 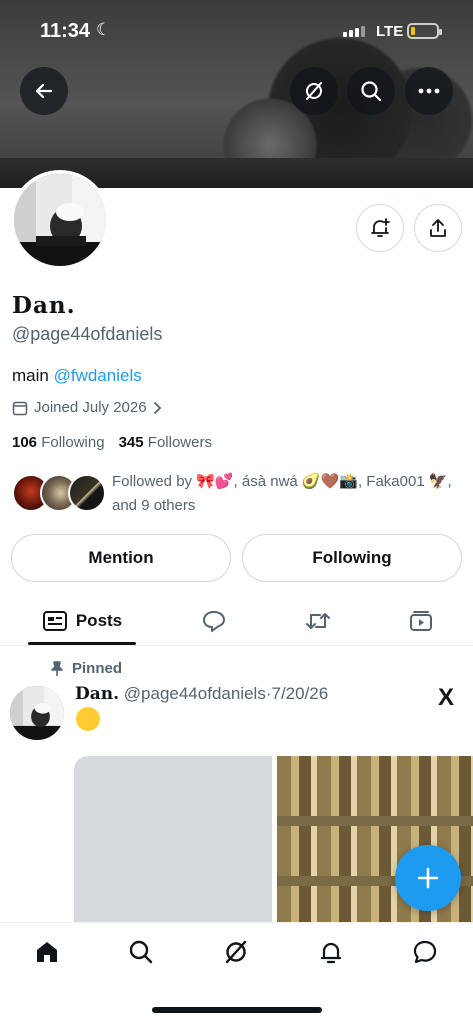 What do you see at coordinates (88, 719) in the screenshot?
I see `melting-face-emoji` at bounding box center [88, 719].